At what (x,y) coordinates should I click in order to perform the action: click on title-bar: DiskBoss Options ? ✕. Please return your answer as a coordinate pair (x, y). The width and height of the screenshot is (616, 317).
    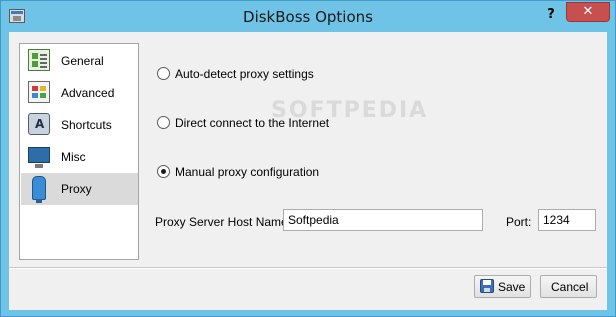
    Looking at the image, I should click on (308, 16).